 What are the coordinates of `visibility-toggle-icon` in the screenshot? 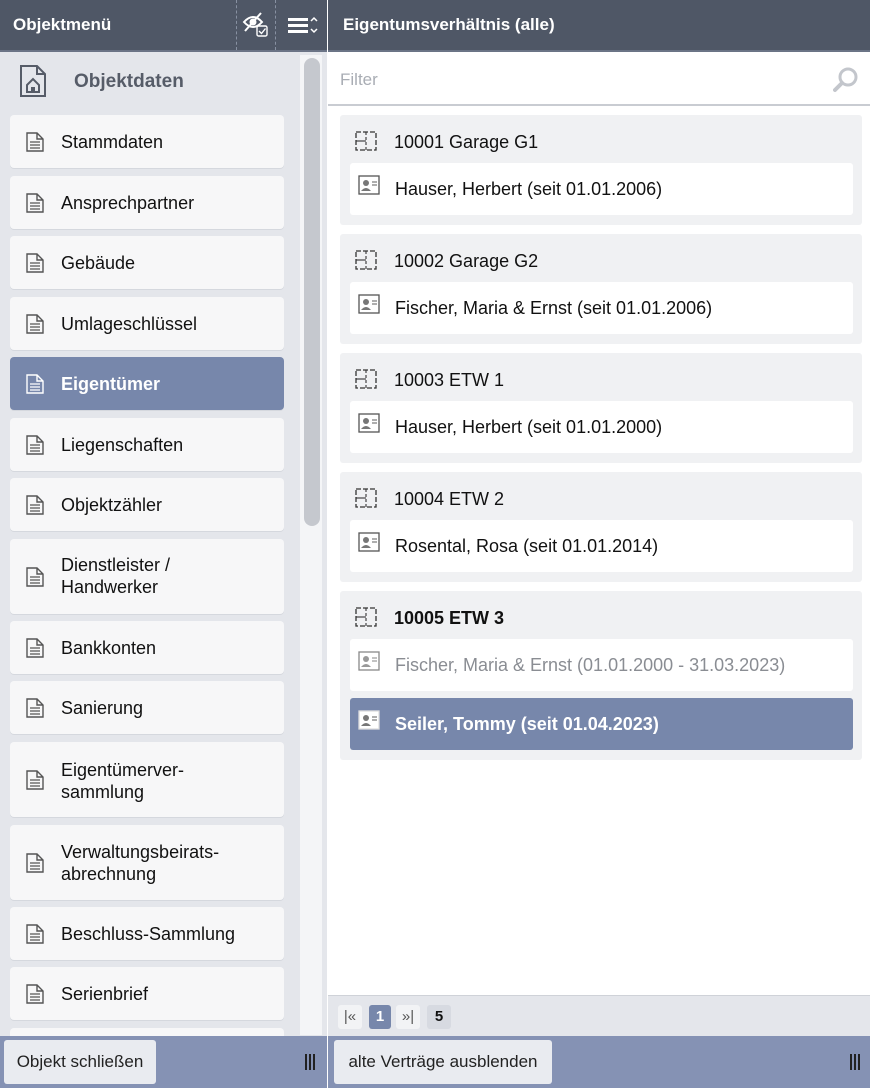 It's located at (255, 24).